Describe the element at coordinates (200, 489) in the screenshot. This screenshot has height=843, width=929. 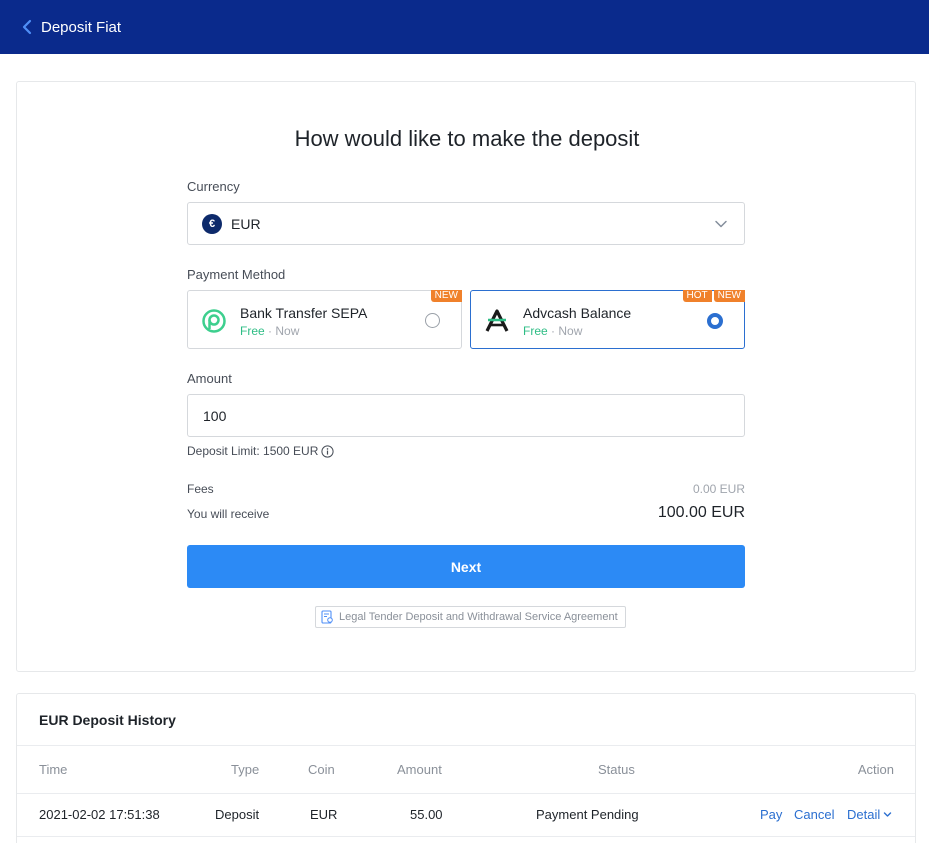
I see `fees-label: Fees` at that location.